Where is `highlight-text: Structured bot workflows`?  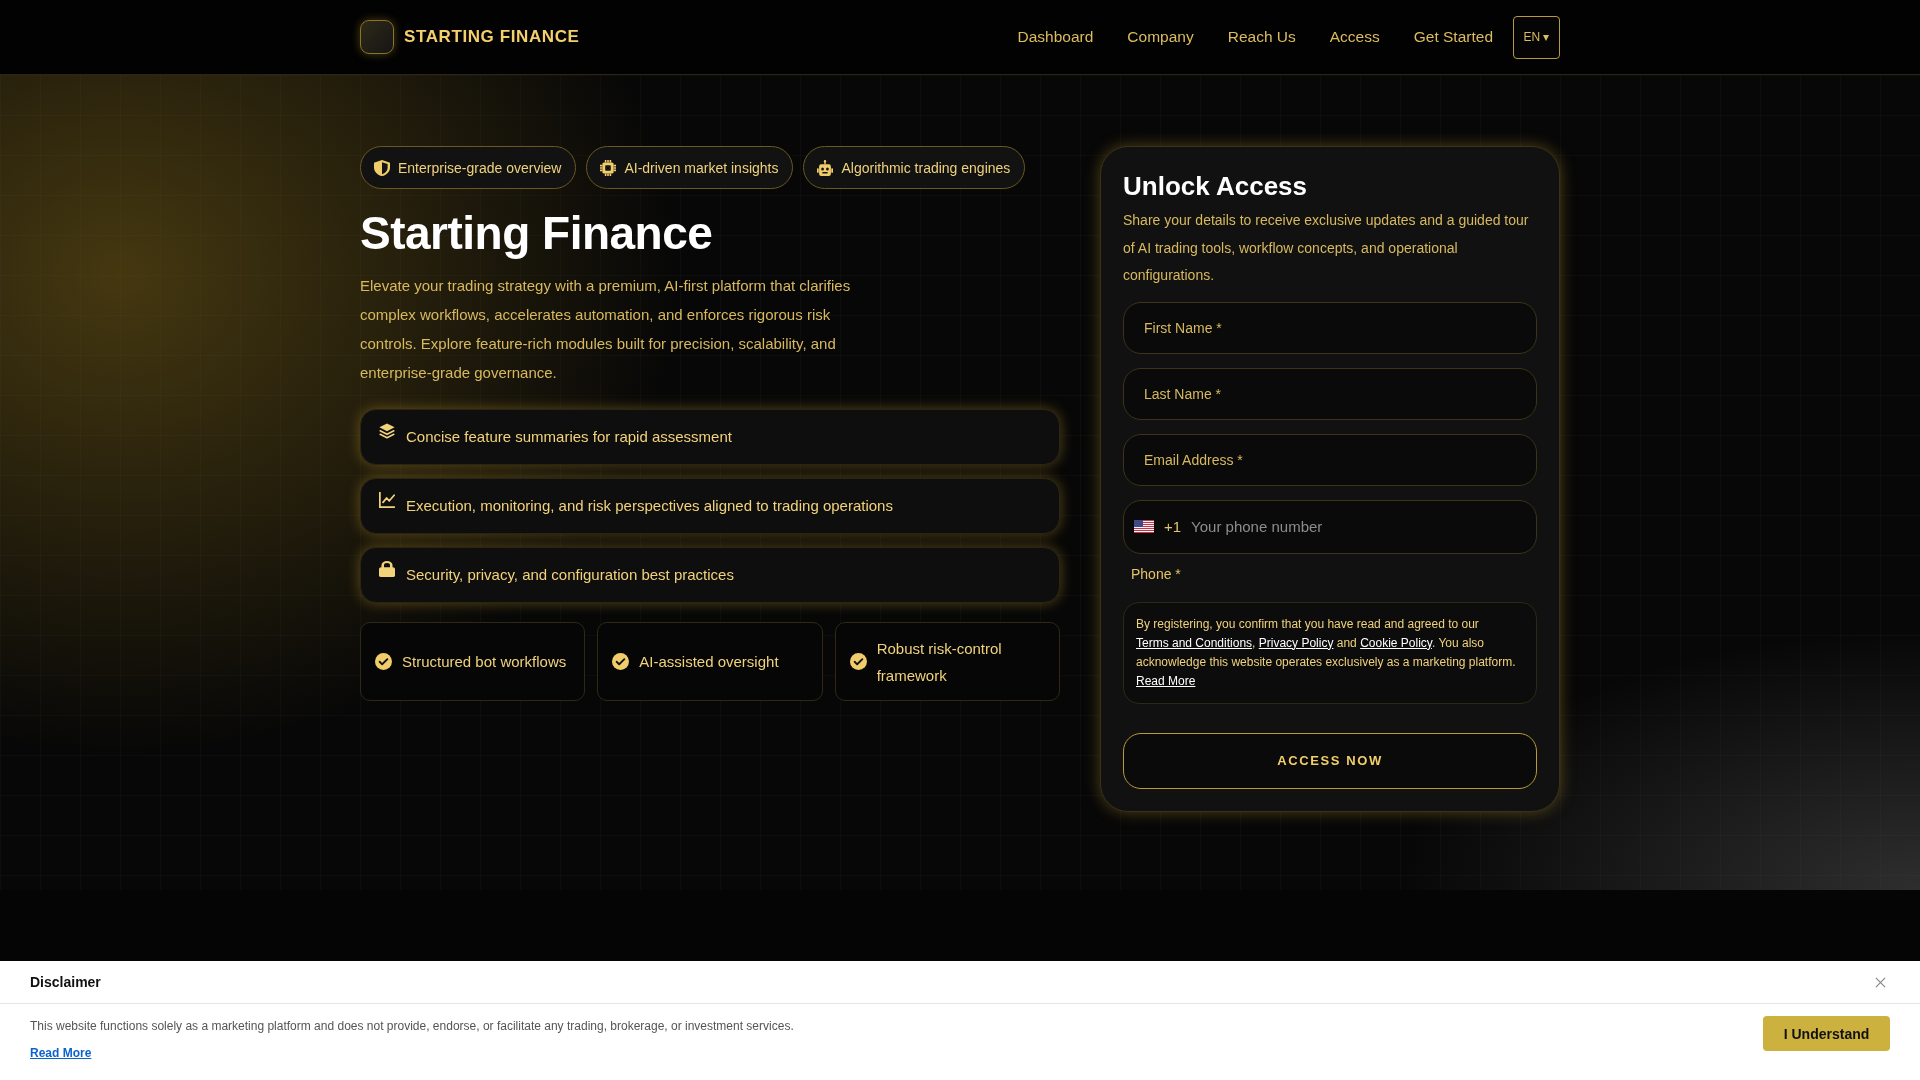
highlight-text: Structured bot workflows is located at coordinates (484, 662).